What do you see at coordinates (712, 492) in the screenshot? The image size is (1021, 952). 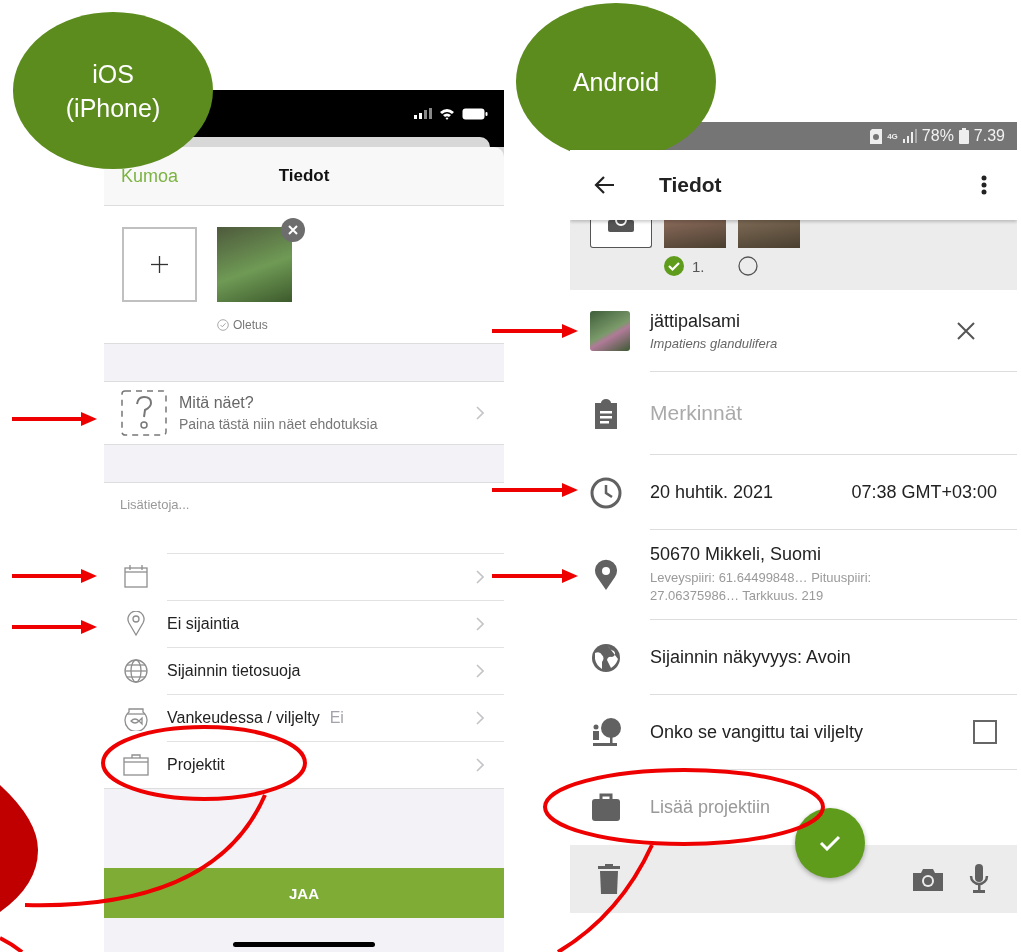 I see `date-text: 20 huhtik. 2021` at bounding box center [712, 492].